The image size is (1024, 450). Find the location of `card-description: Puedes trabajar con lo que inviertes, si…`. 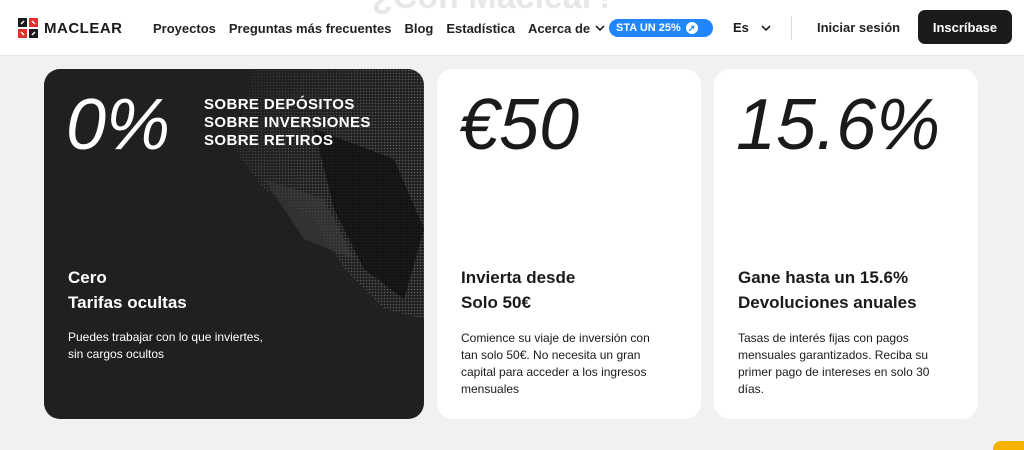

card-description: Puedes trabajar con lo que inviertes, si… is located at coordinates (165, 345).